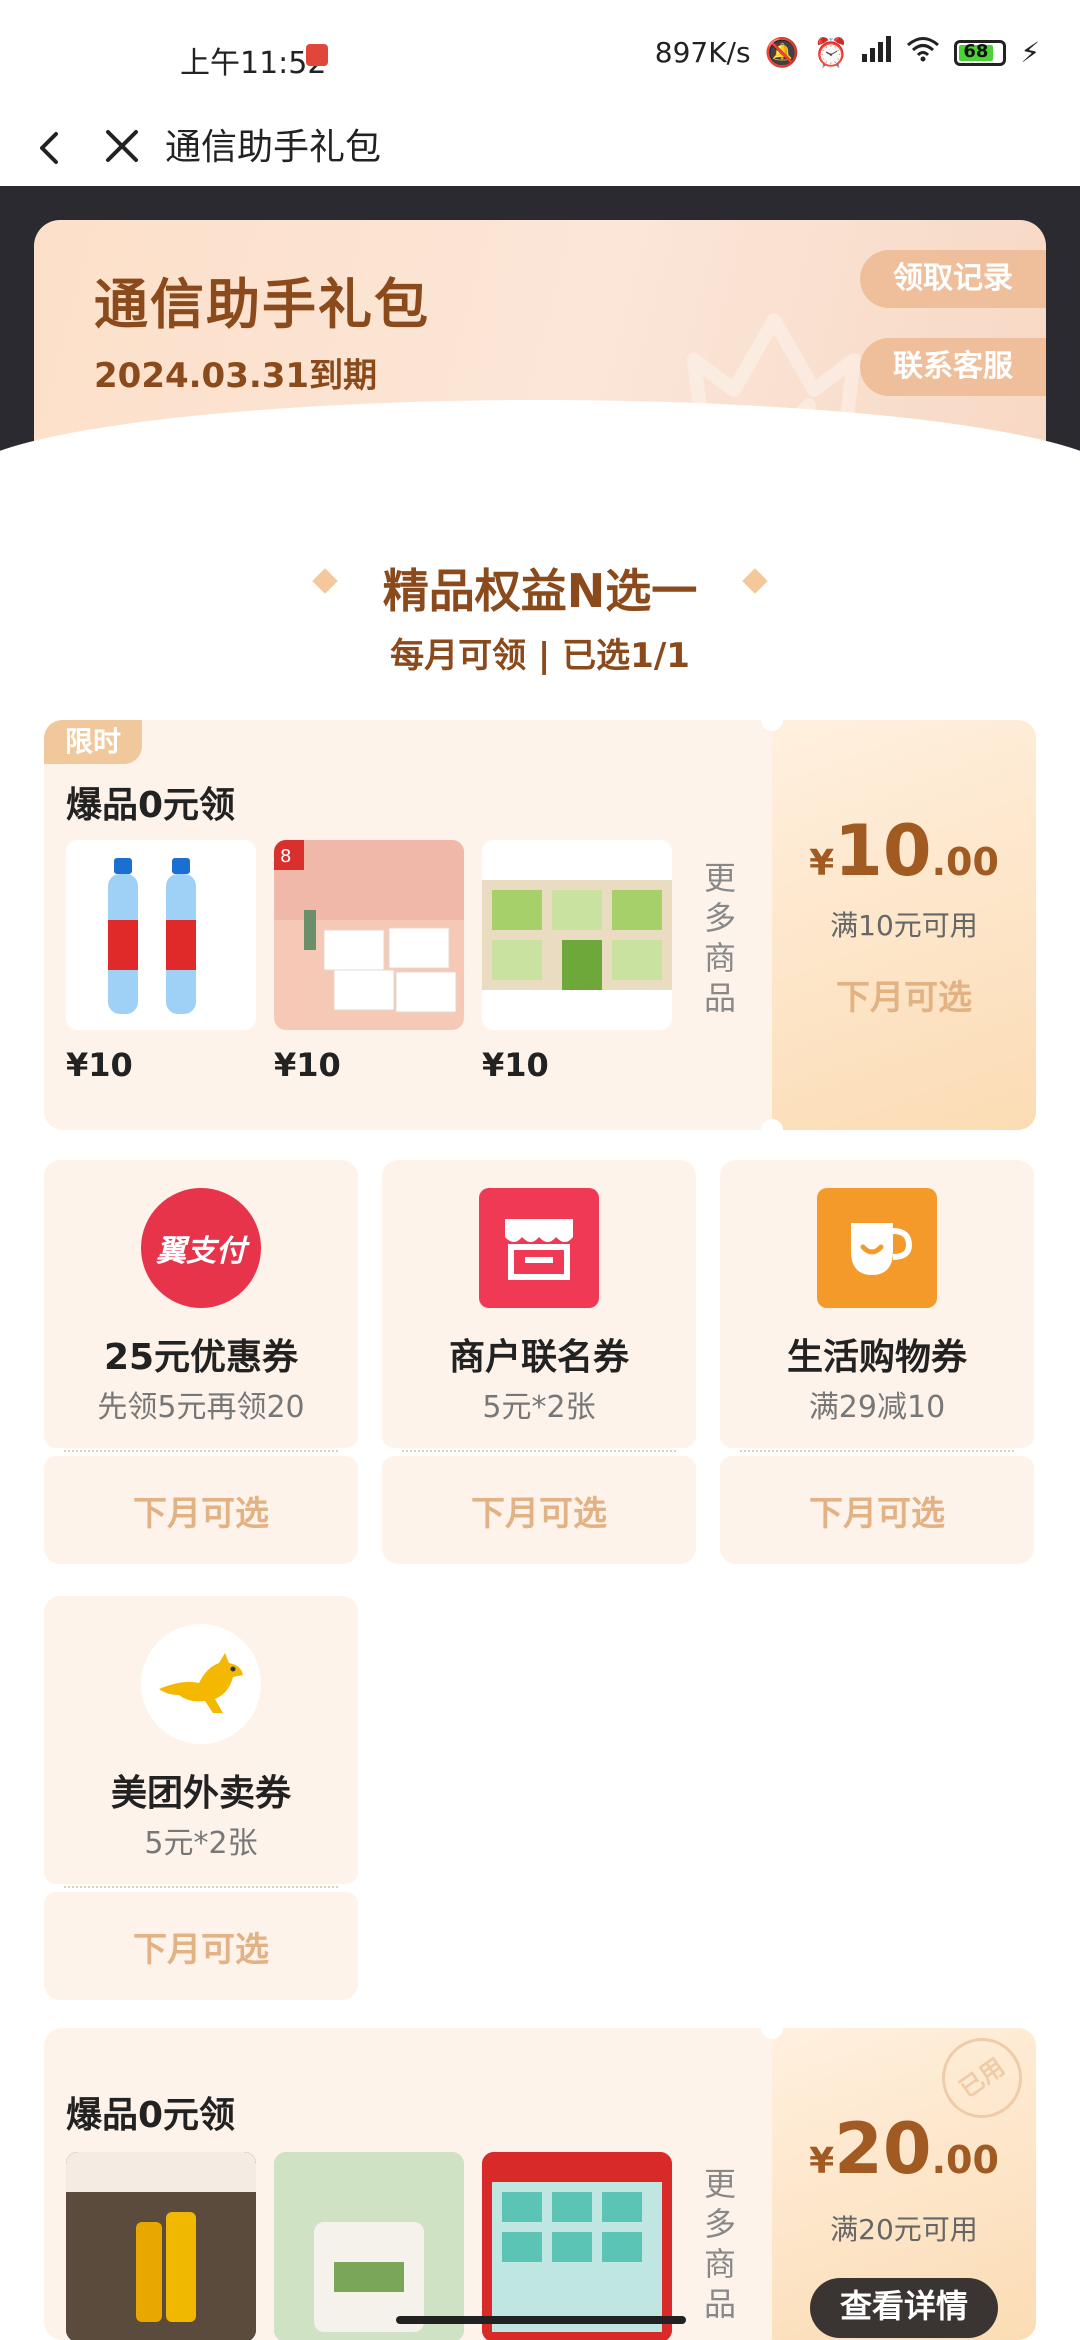 This screenshot has width=1080, height=2340. Describe the element at coordinates (93, 742) in the screenshot. I see `limited-time-badge: 限时` at that location.